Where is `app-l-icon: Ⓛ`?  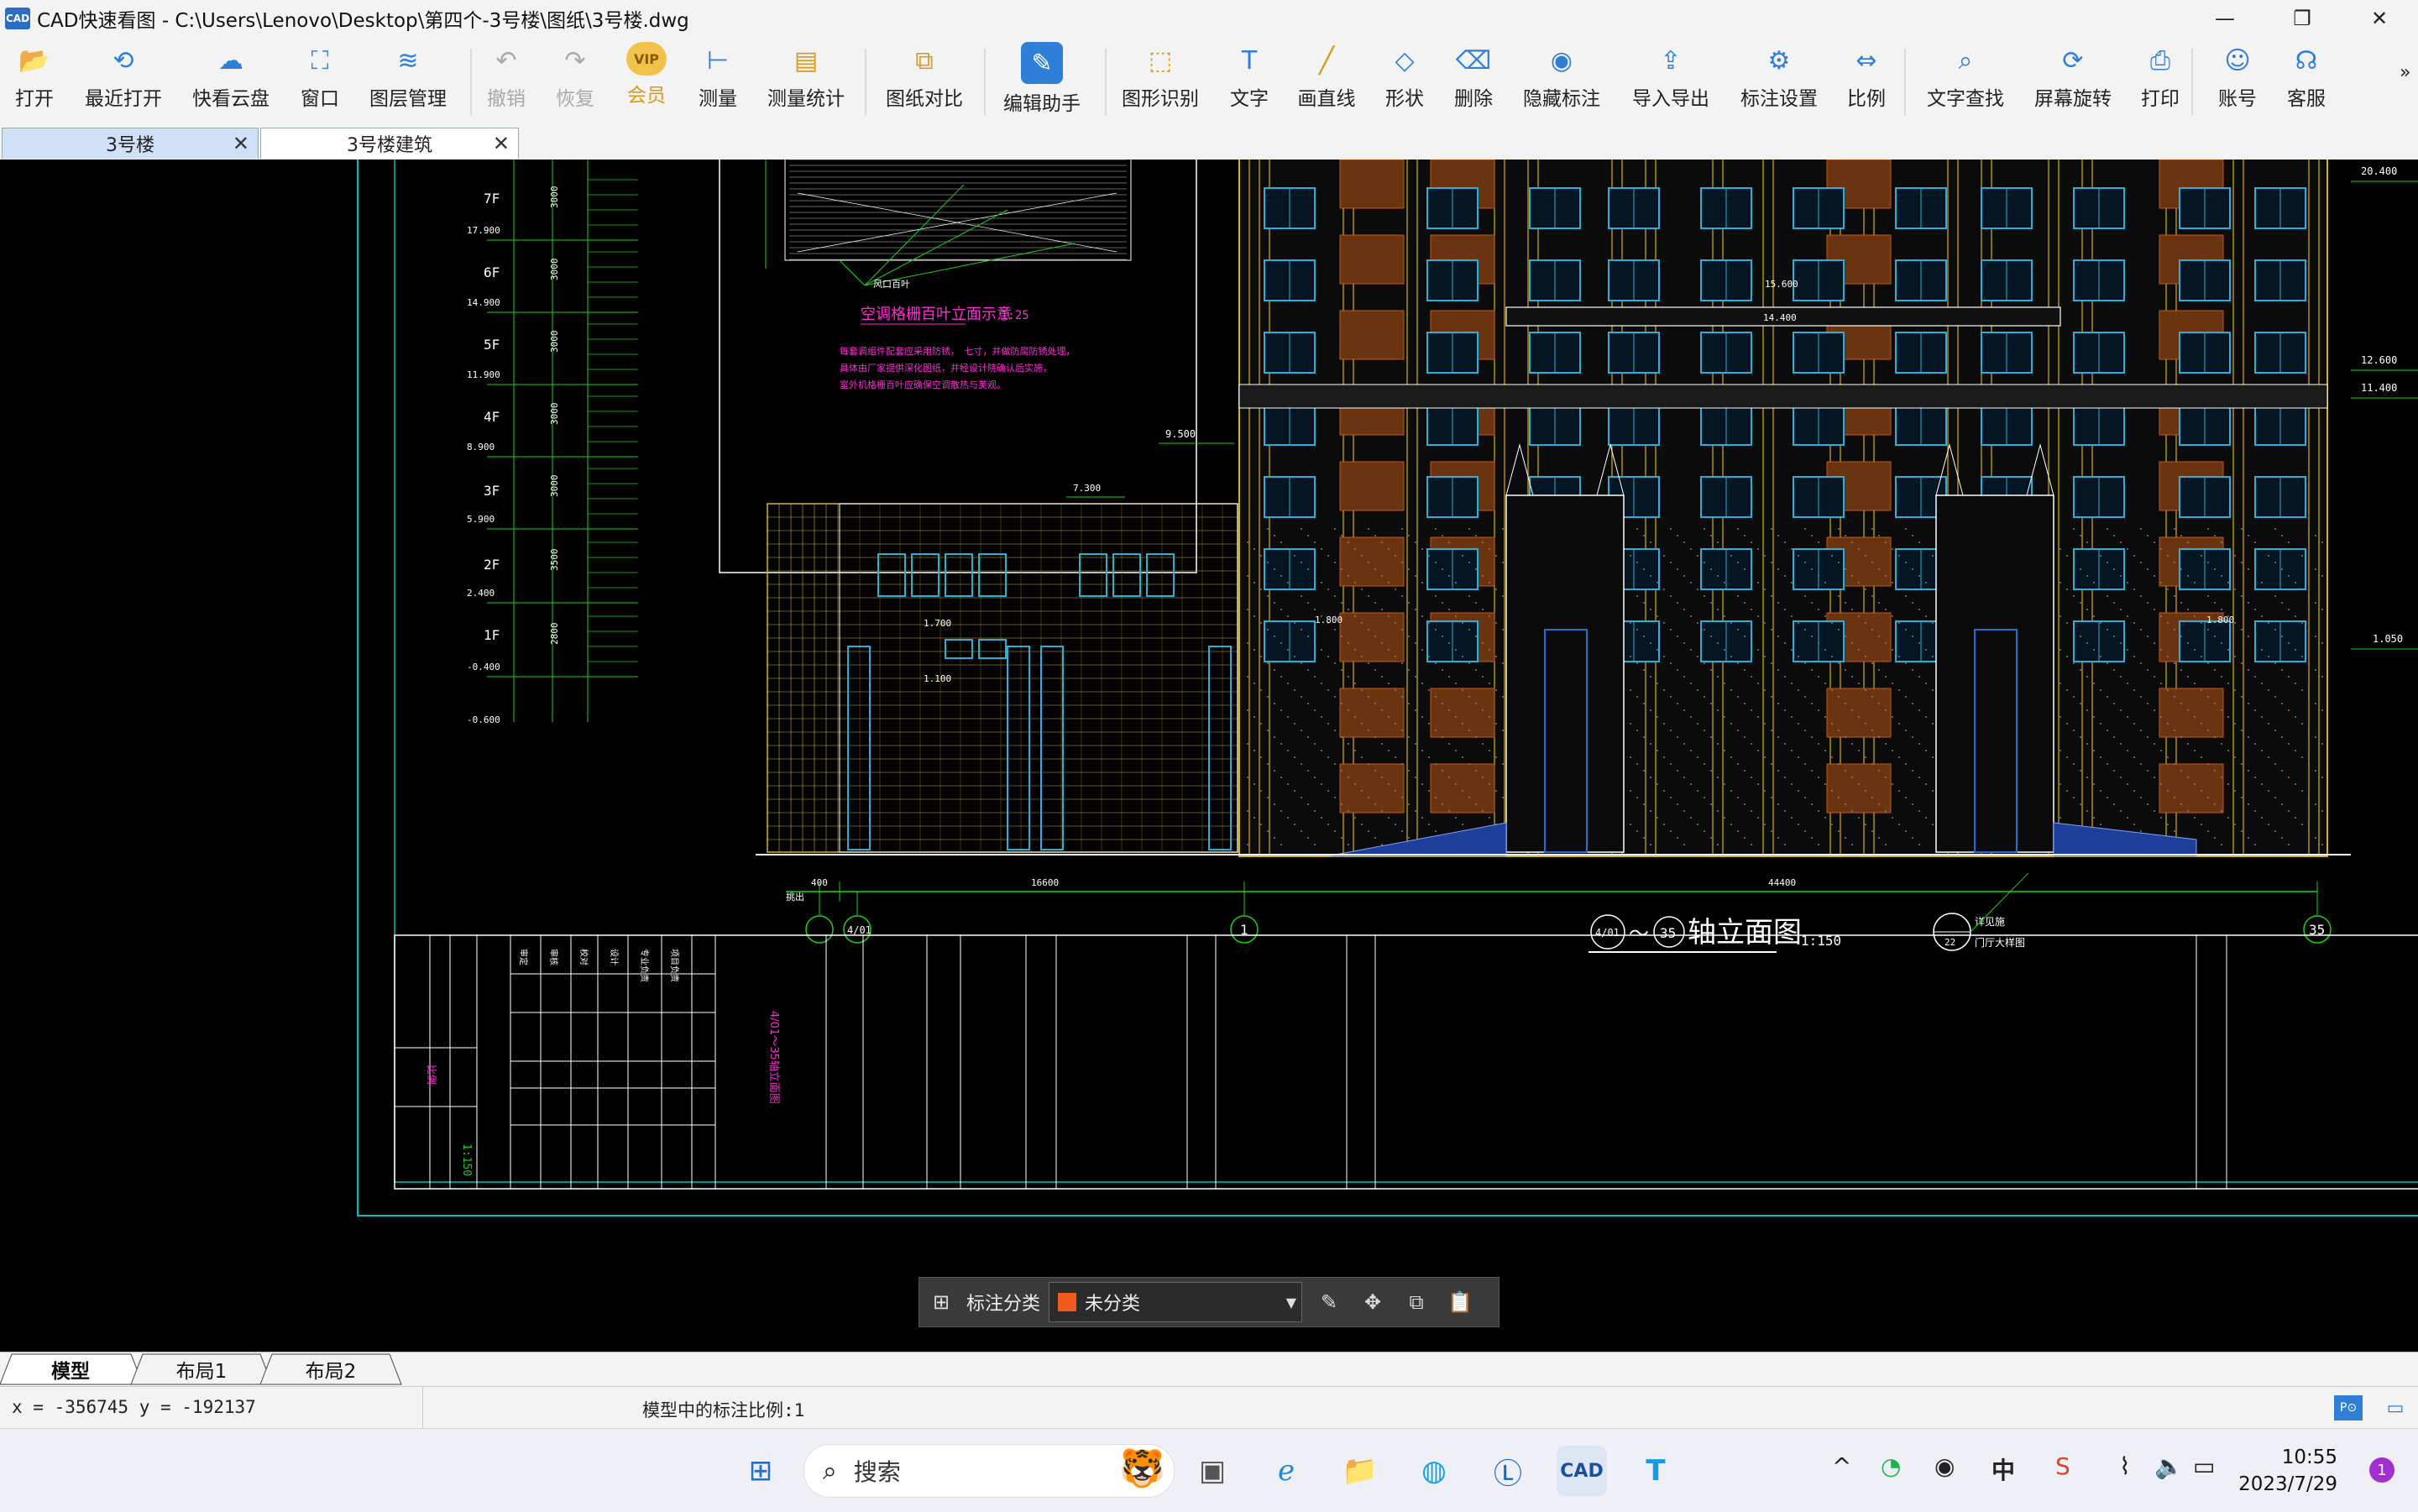 app-l-icon: Ⓛ is located at coordinates (1508, 1471).